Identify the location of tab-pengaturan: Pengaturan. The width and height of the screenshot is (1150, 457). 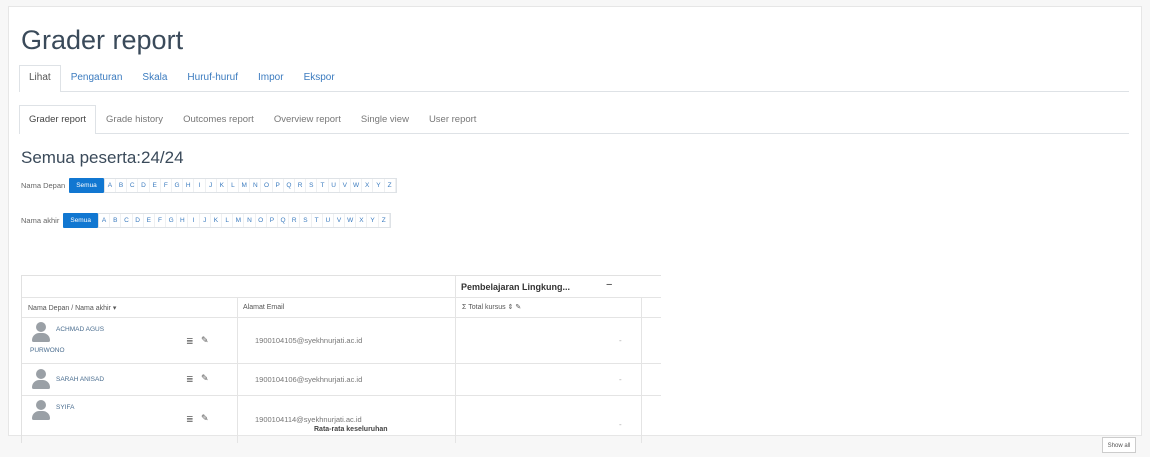
(97, 78).